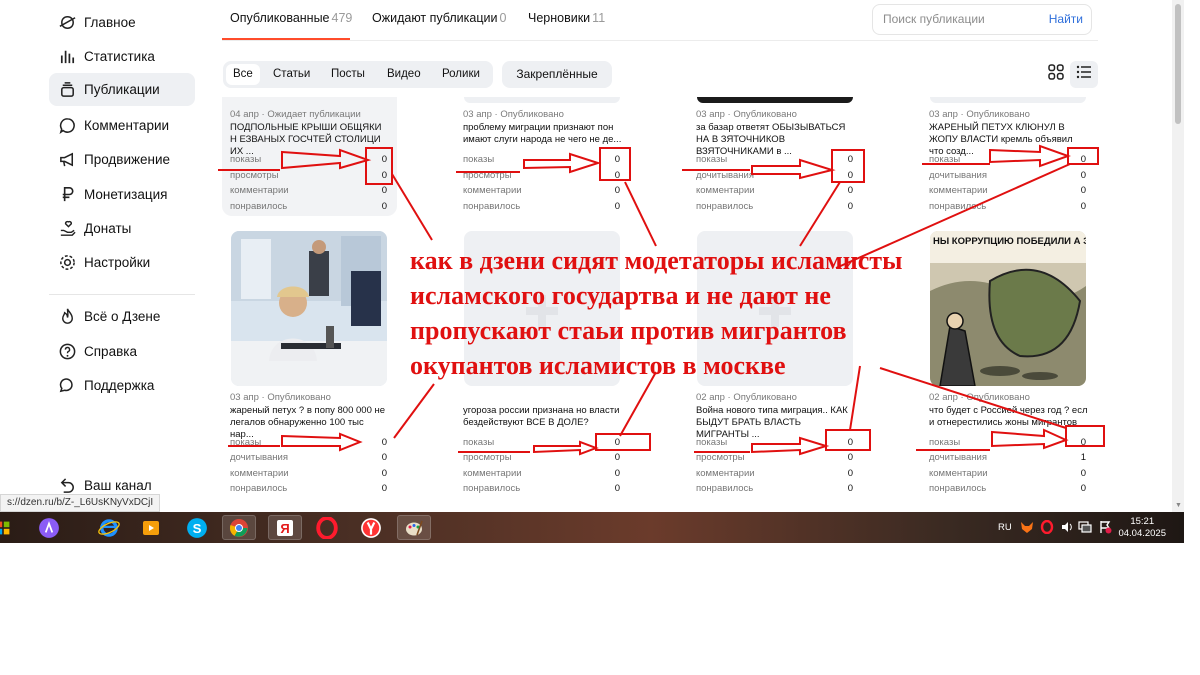 The image size is (1200, 675). What do you see at coordinates (461, 74) in the screenshot?
I see `filter-shorts: Ролики` at bounding box center [461, 74].